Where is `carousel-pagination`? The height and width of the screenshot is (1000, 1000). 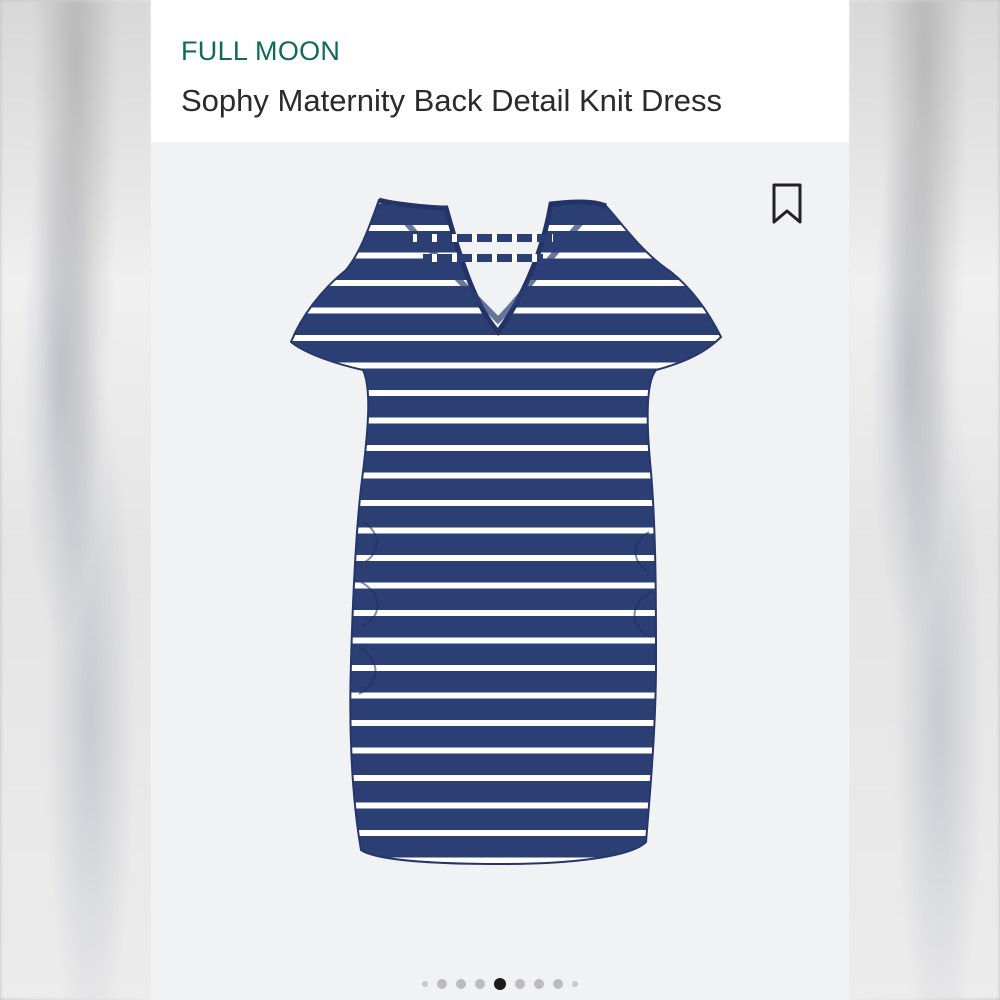 carousel-pagination is located at coordinates (500, 984).